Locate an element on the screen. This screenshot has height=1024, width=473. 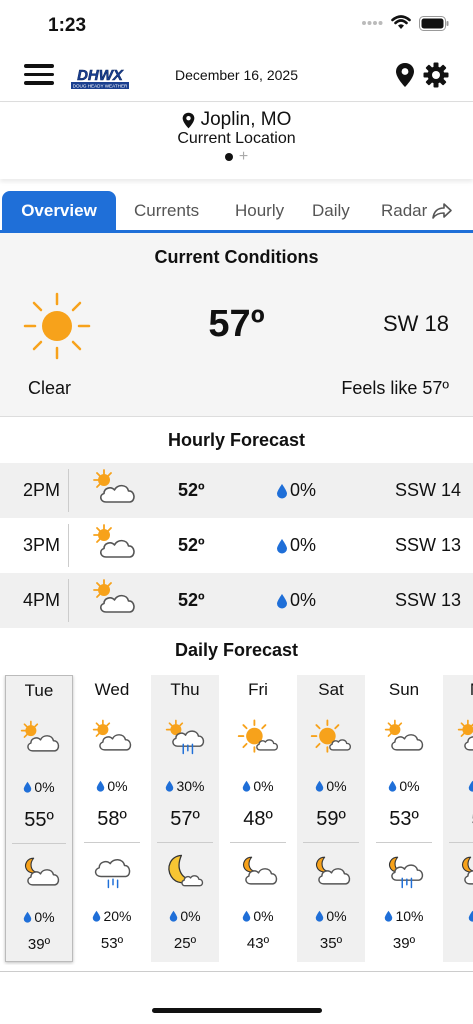
hour-wind: SSW 13 is located at coordinates (427, 600).